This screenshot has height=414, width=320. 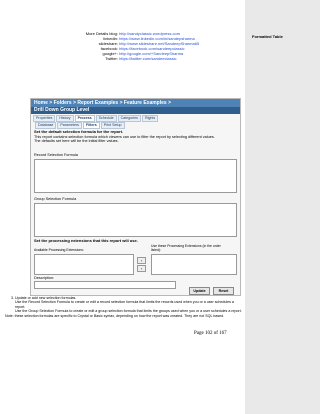 What do you see at coordinates (59, 250) in the screenshot?
I see `available-extensions-label: Available Processing Extensions:` at bounding box center [59, 250].